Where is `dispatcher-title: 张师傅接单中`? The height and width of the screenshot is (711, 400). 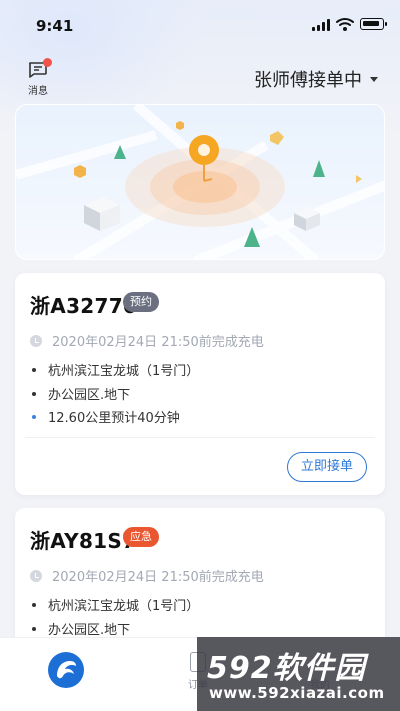
dispatcher-title: 张师傅接单中 is located at coordinates (308, 80).